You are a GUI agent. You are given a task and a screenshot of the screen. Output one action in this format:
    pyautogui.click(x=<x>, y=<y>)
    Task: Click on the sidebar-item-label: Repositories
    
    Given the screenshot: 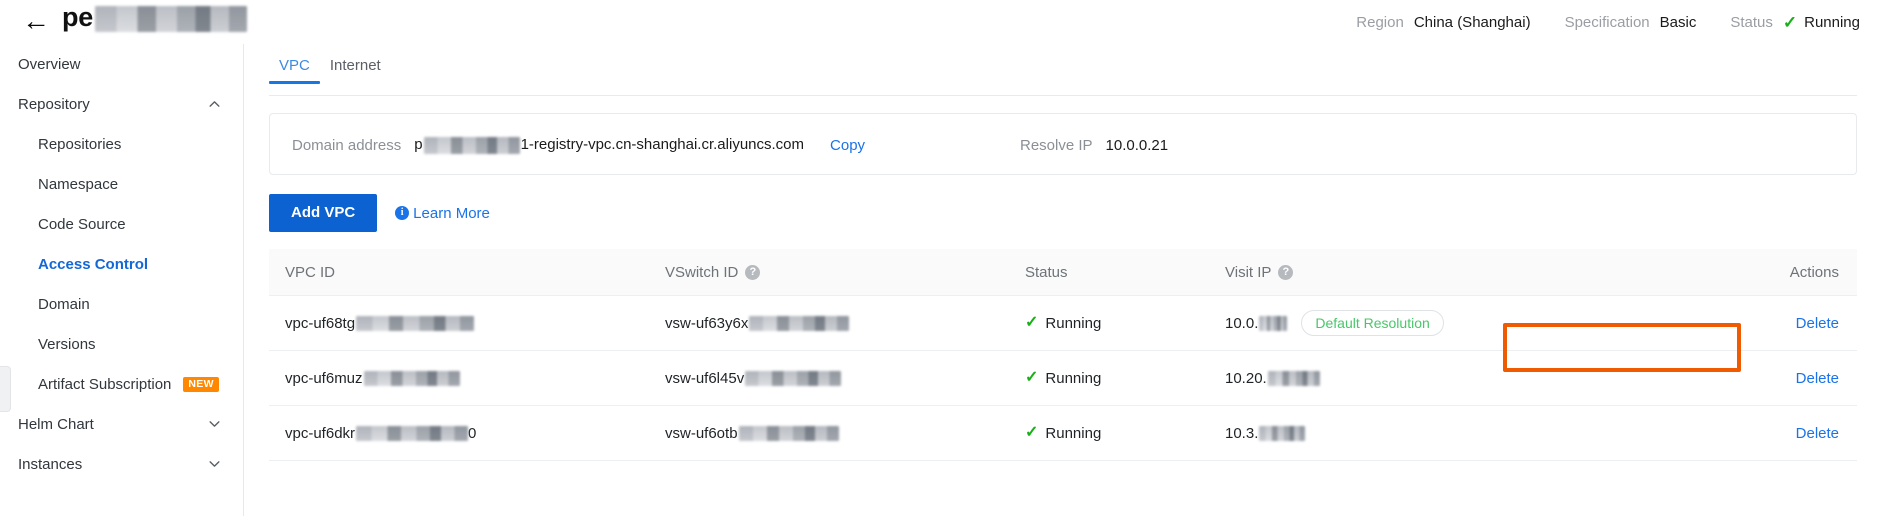 What is the action you would take?
    pyautogui.click(x=80, y=144)
    